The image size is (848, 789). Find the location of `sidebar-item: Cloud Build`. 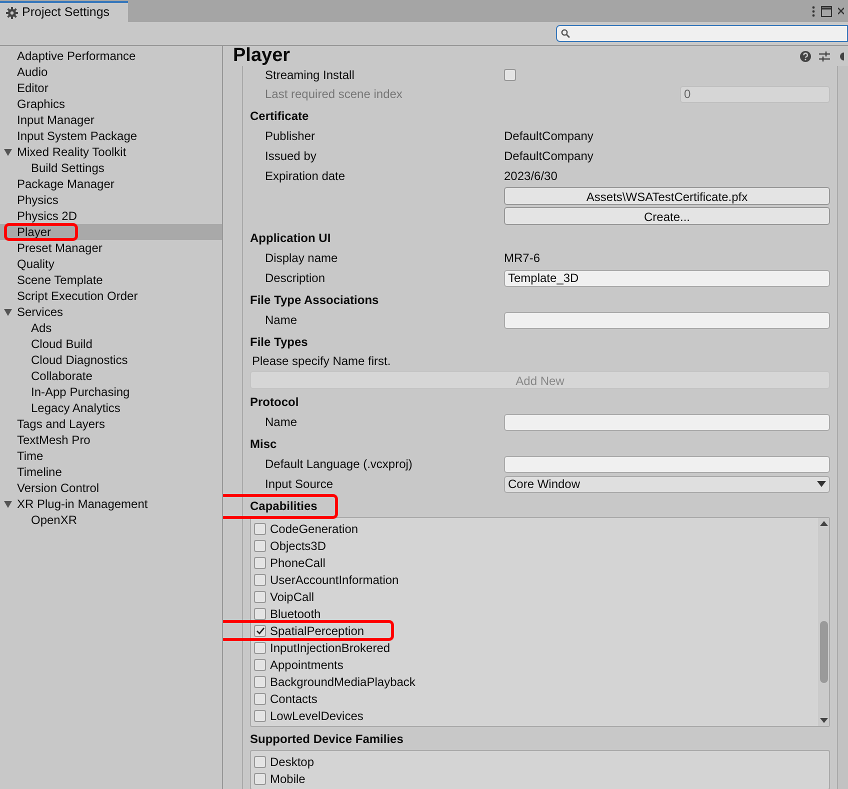

sidebar-item: Cloud Build is located at coordinates (61, 344).